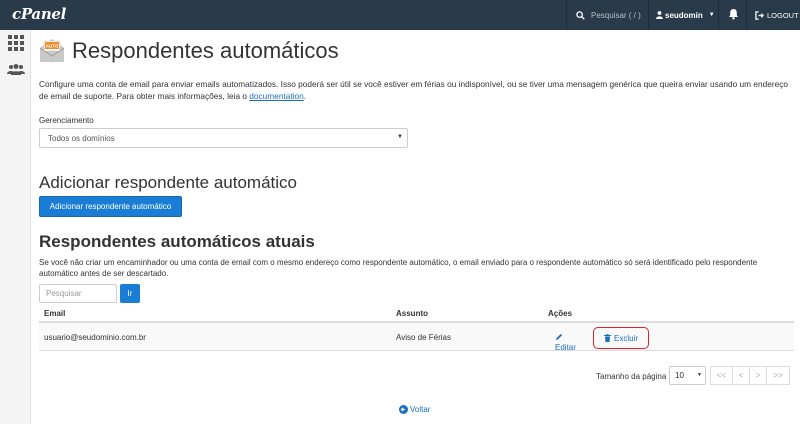 Image resolution: width=800 pixels, height=424 pixels. I want to click on table-header: Email Assunto Ações, so click(416, 314).